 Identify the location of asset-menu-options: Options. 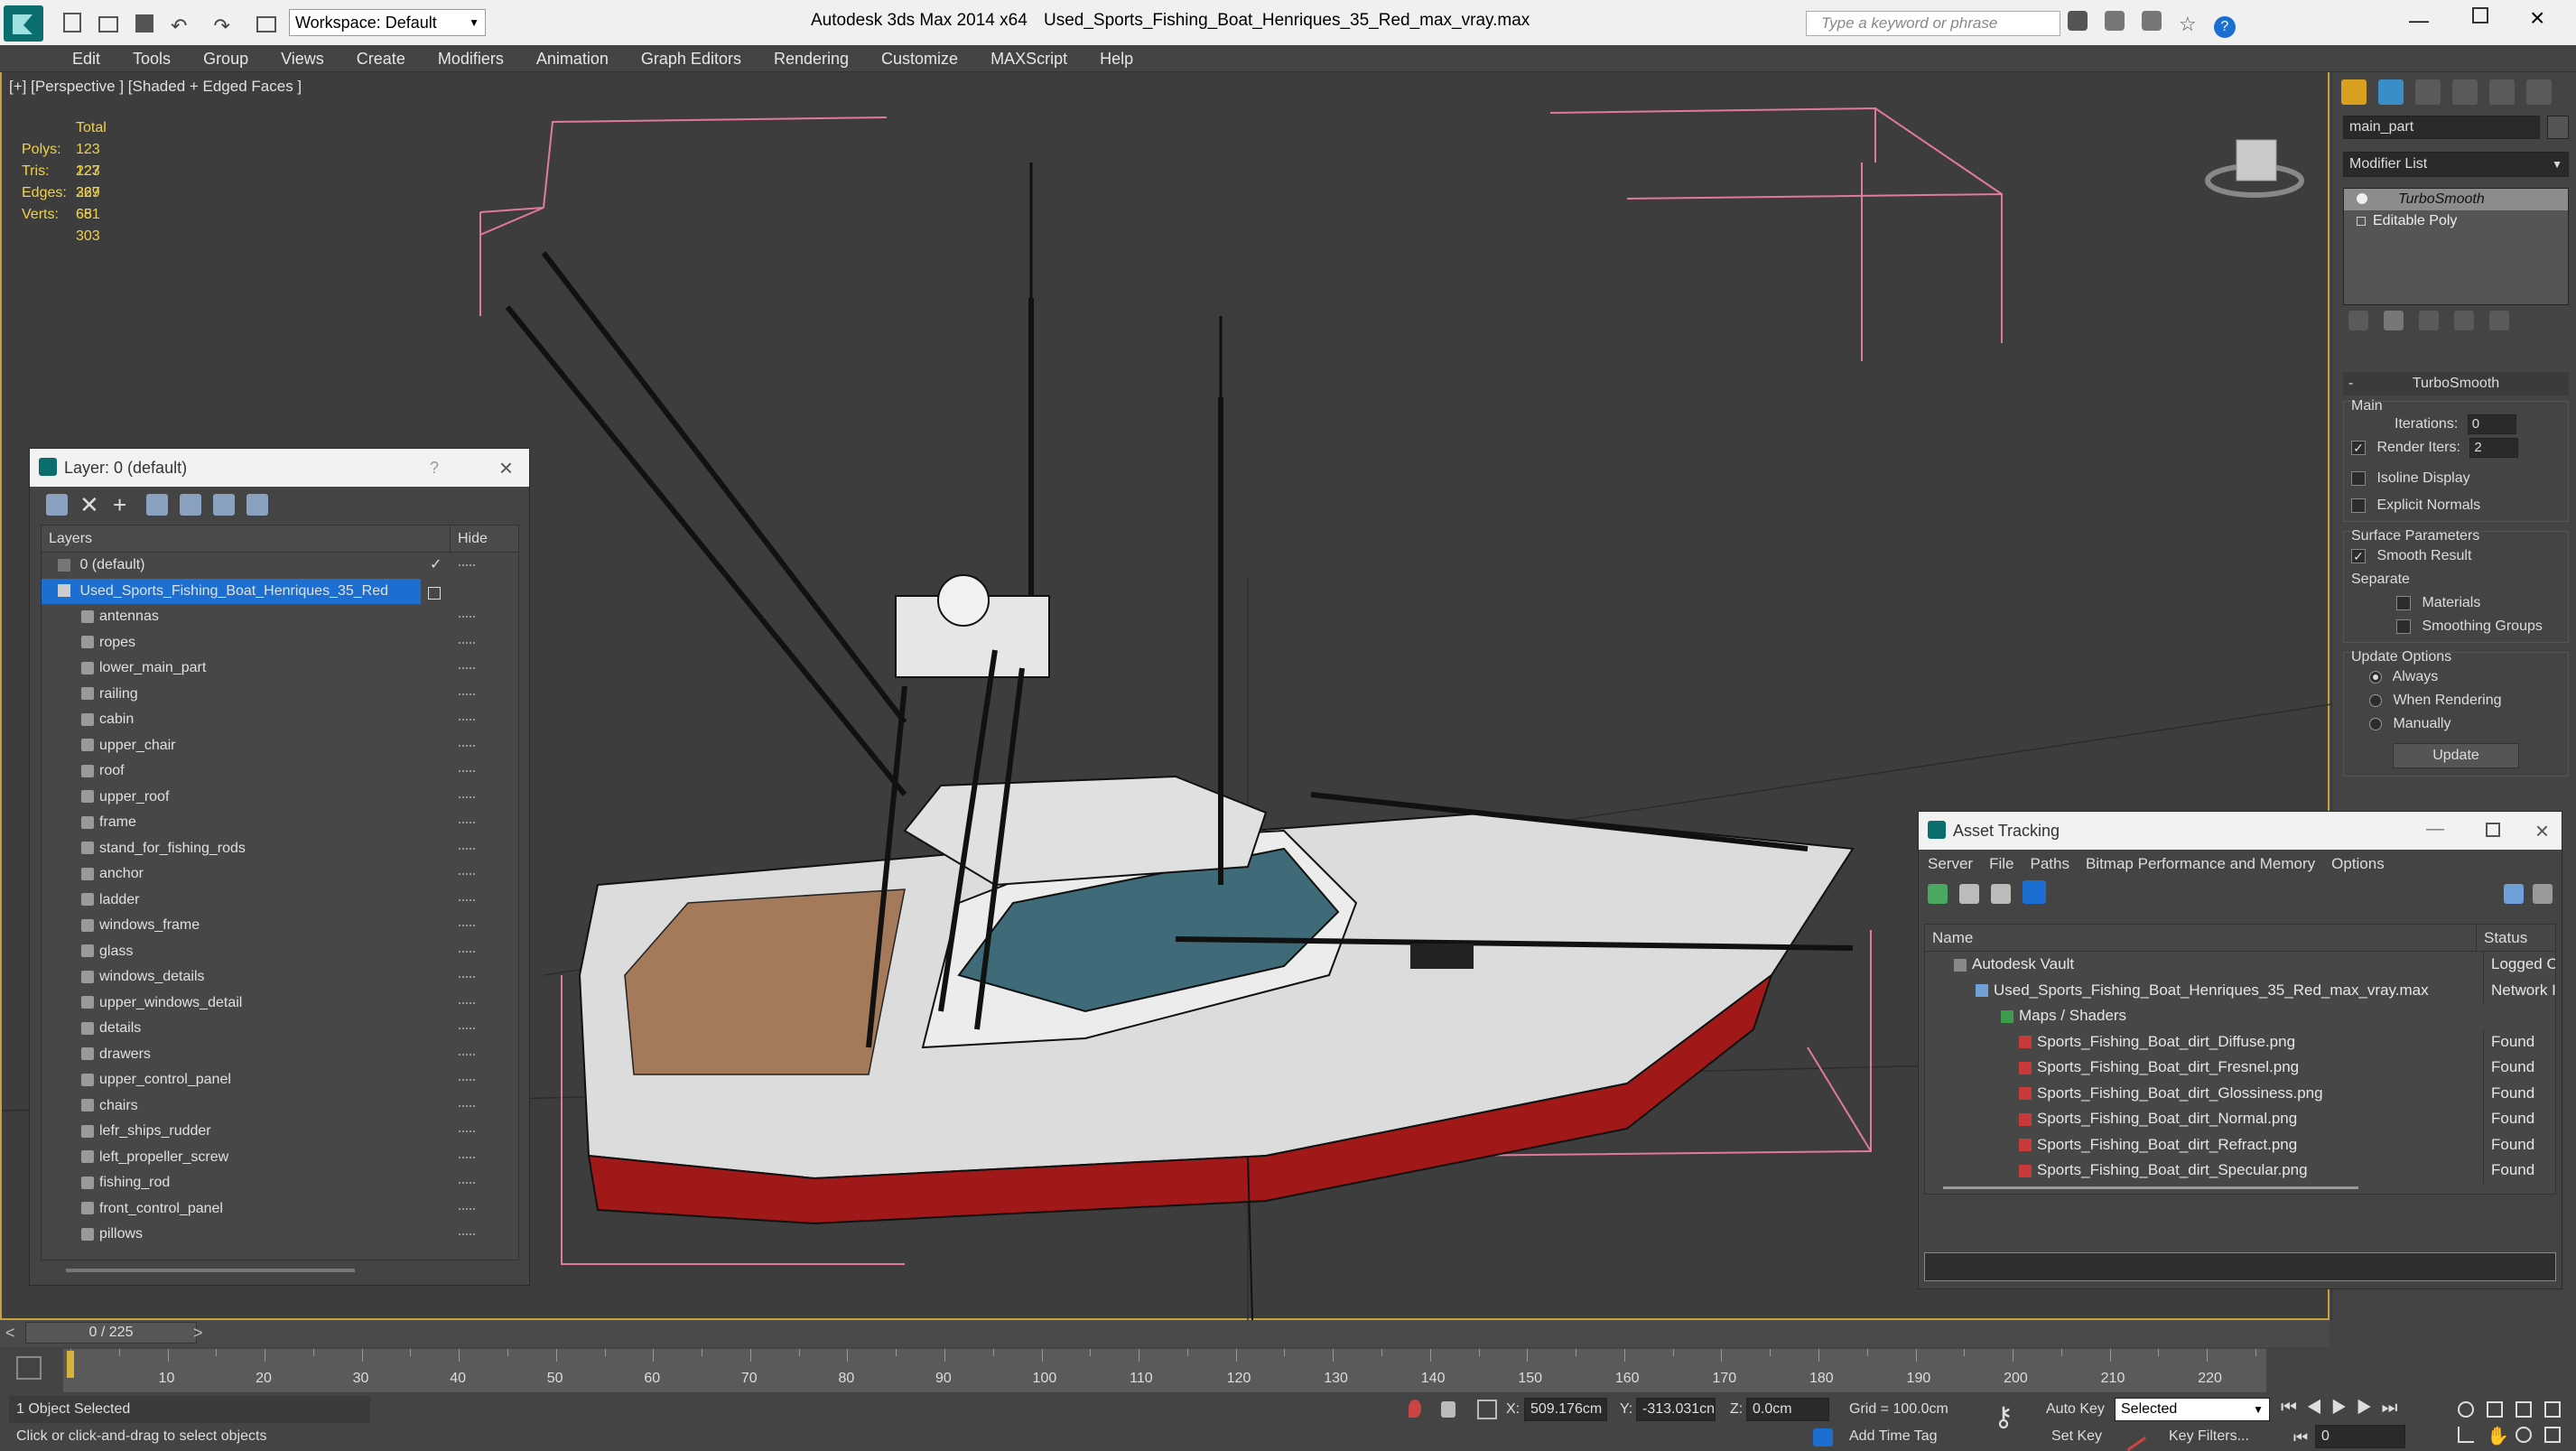
(2358, 863).